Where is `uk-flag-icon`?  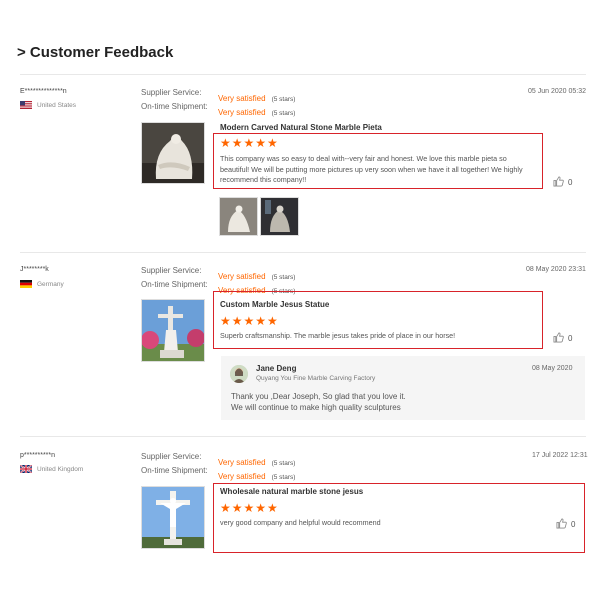 uk-flag-icon is located at coordinates (26, 469).